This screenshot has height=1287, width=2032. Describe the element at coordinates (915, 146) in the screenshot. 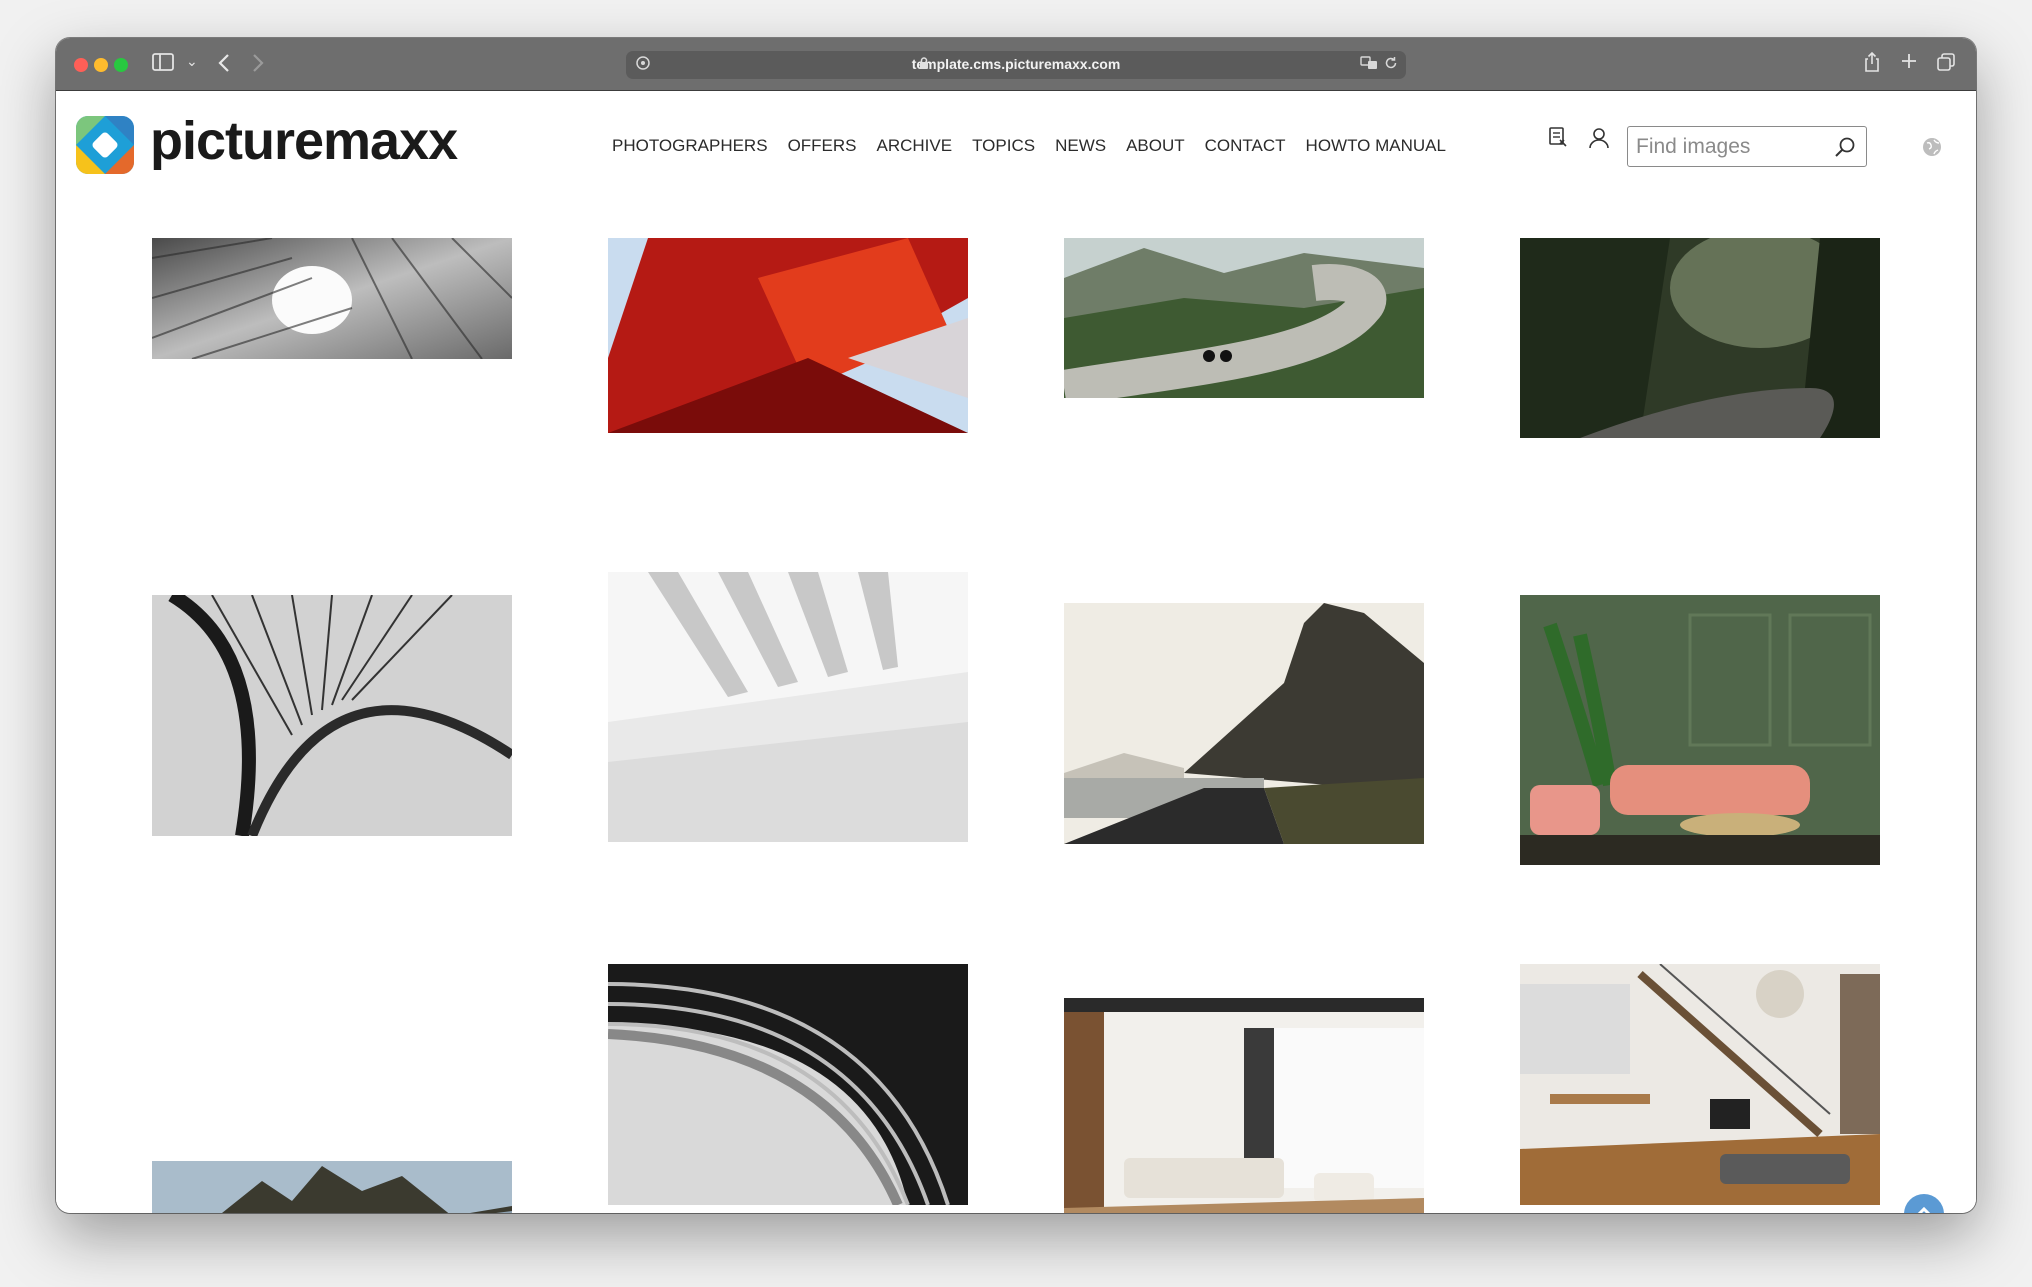

I see `nav-archive: ARCHIVE` at that location.